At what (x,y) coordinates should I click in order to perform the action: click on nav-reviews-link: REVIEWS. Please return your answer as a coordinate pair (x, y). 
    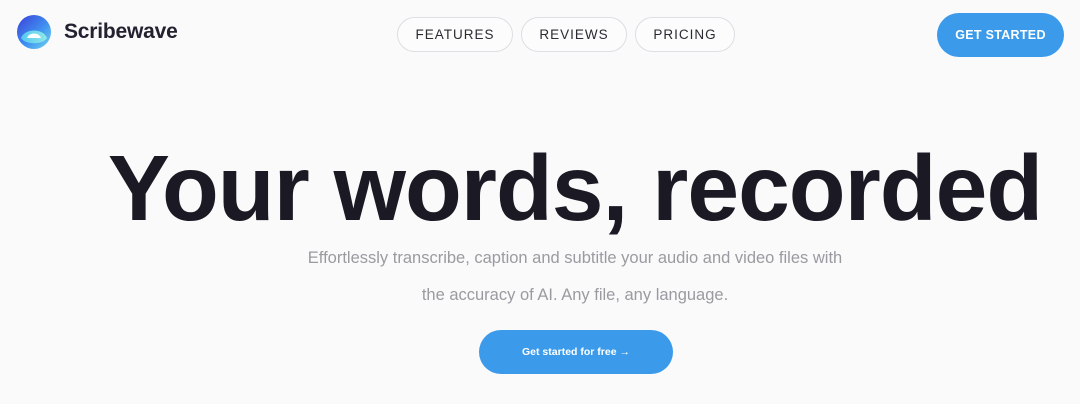
    Looking at the image, I should click on (574, 34).